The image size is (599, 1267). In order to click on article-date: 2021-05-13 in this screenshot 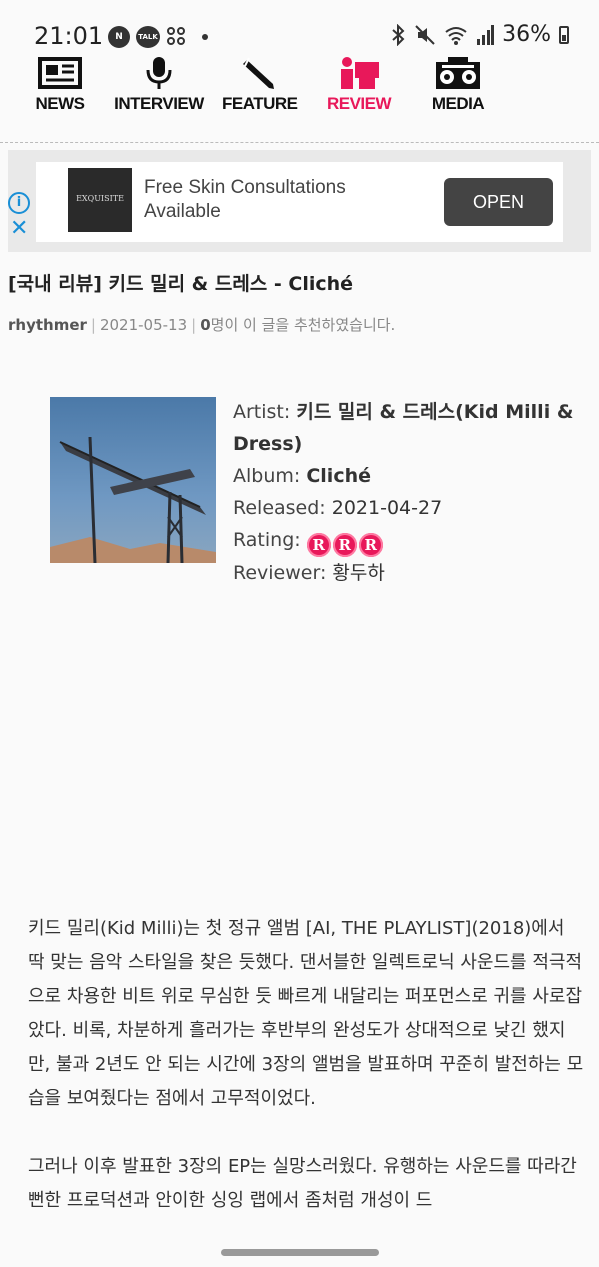, I will do `click(143, 325)`.